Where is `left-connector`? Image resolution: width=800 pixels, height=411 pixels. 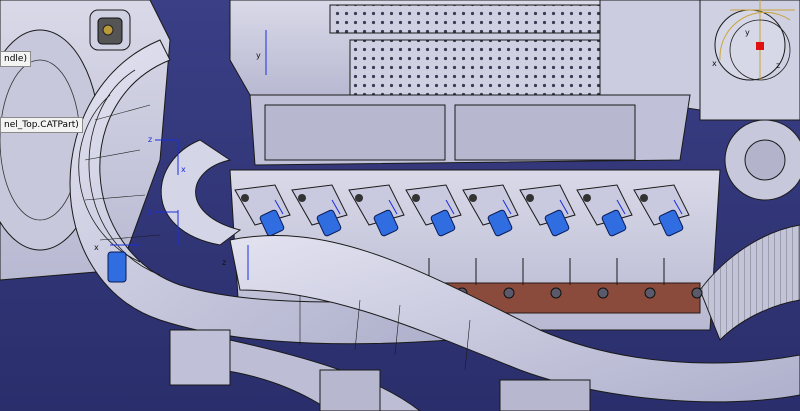
left-connector is located at coordinates (117, 267).